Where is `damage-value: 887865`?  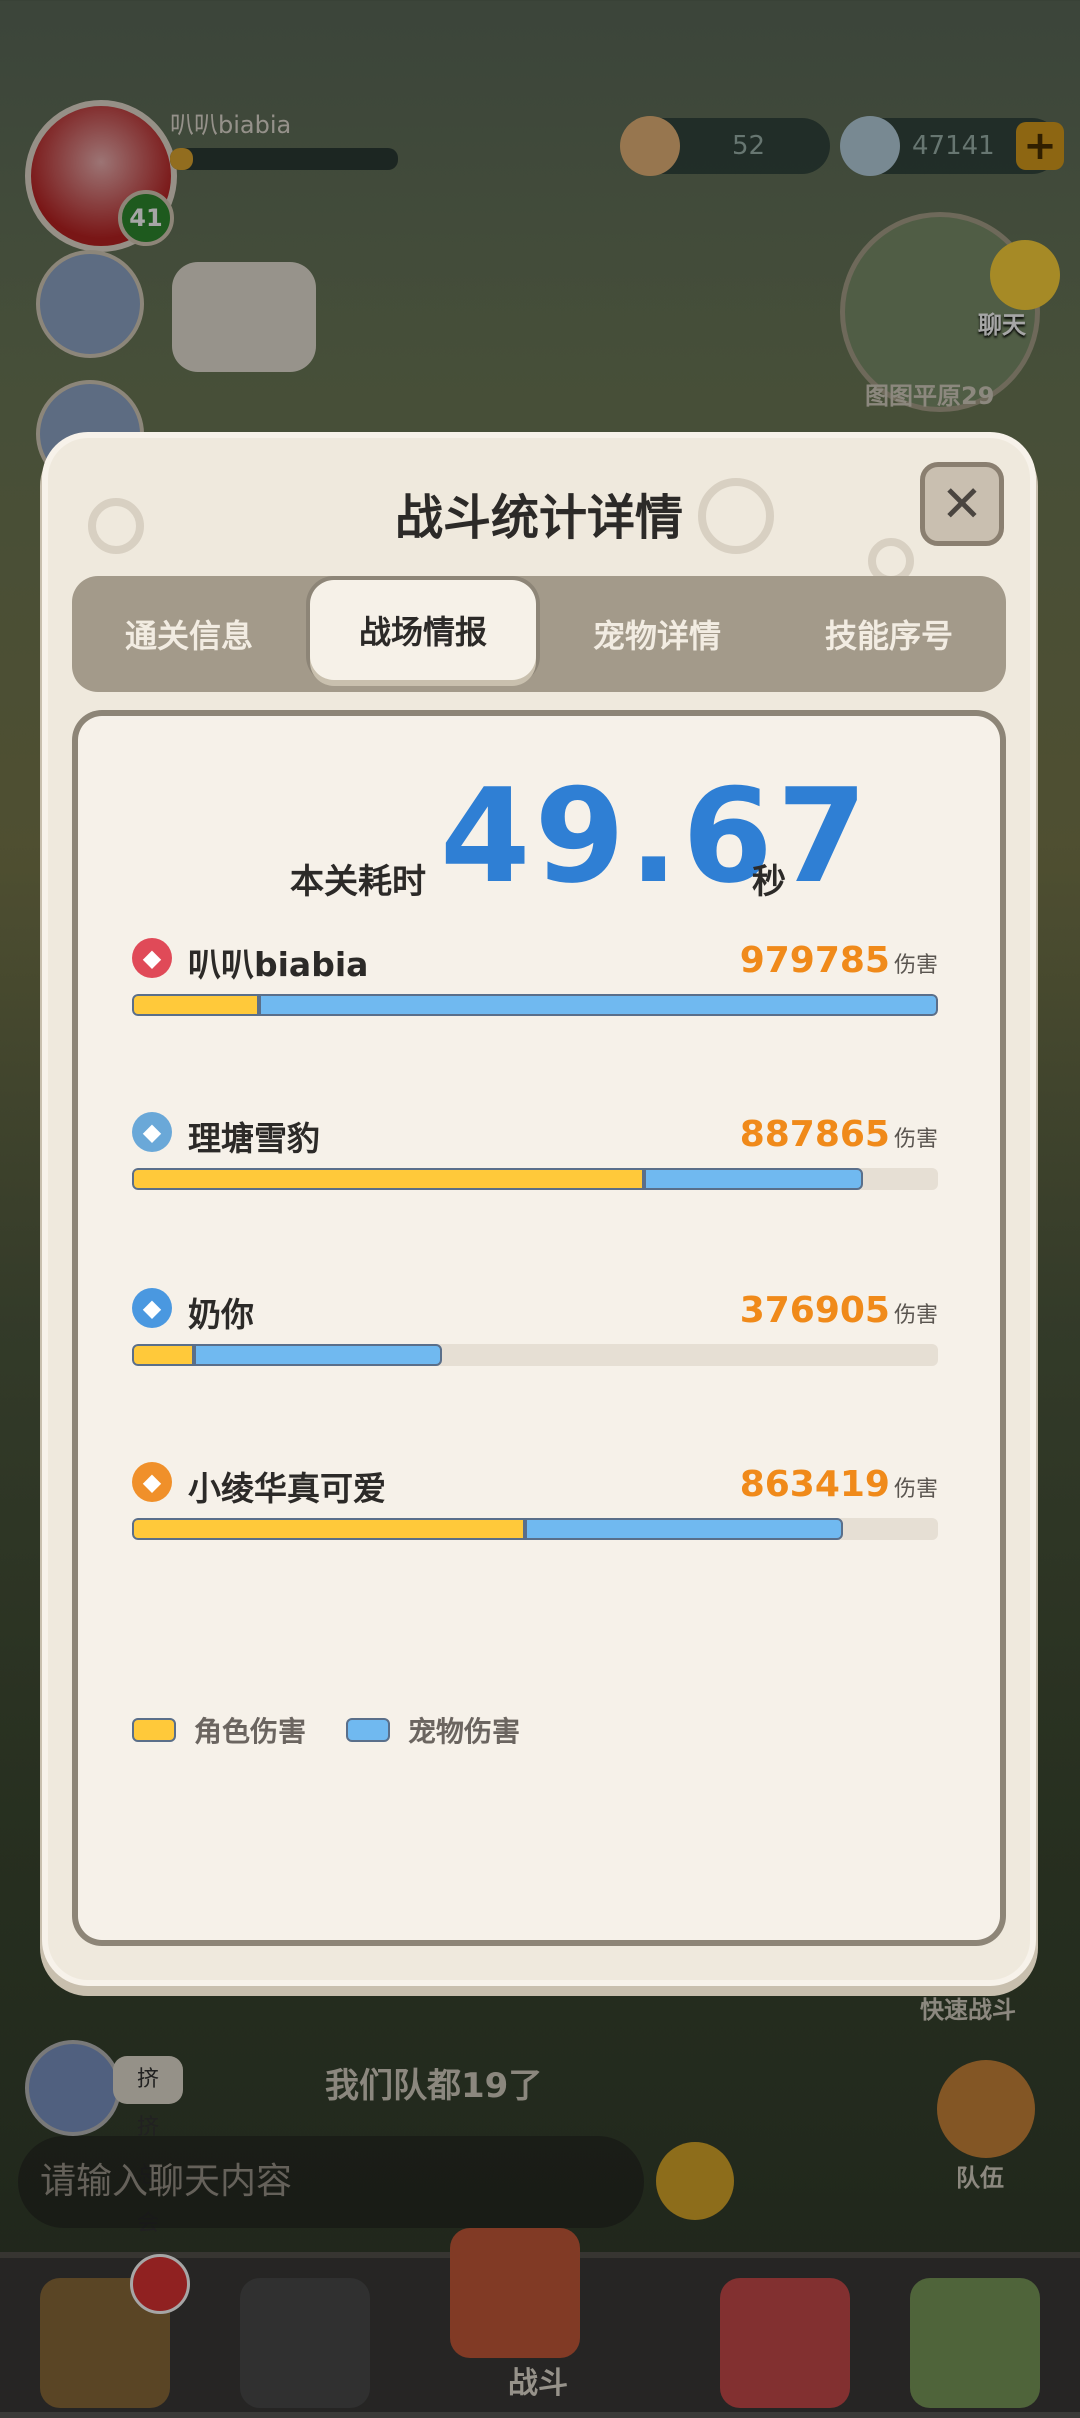
damage-value: 887865 is located at coordinates (814, 1134).